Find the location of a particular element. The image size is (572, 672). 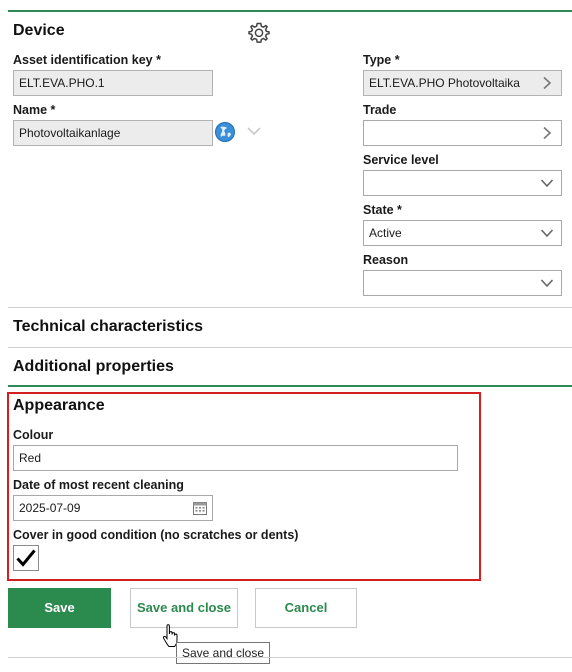

bottom-divider is located at coordinates (290, 657).